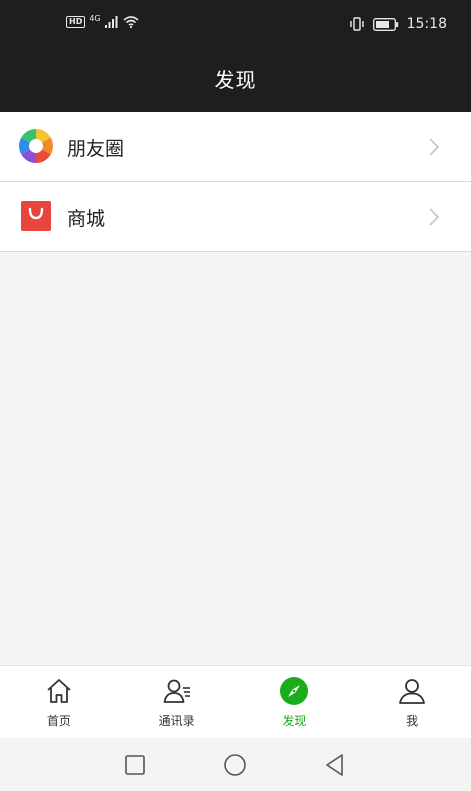  Describe the element at coordinates (356, 24) in the screenshot. I see `vibrate-icon` at that location.